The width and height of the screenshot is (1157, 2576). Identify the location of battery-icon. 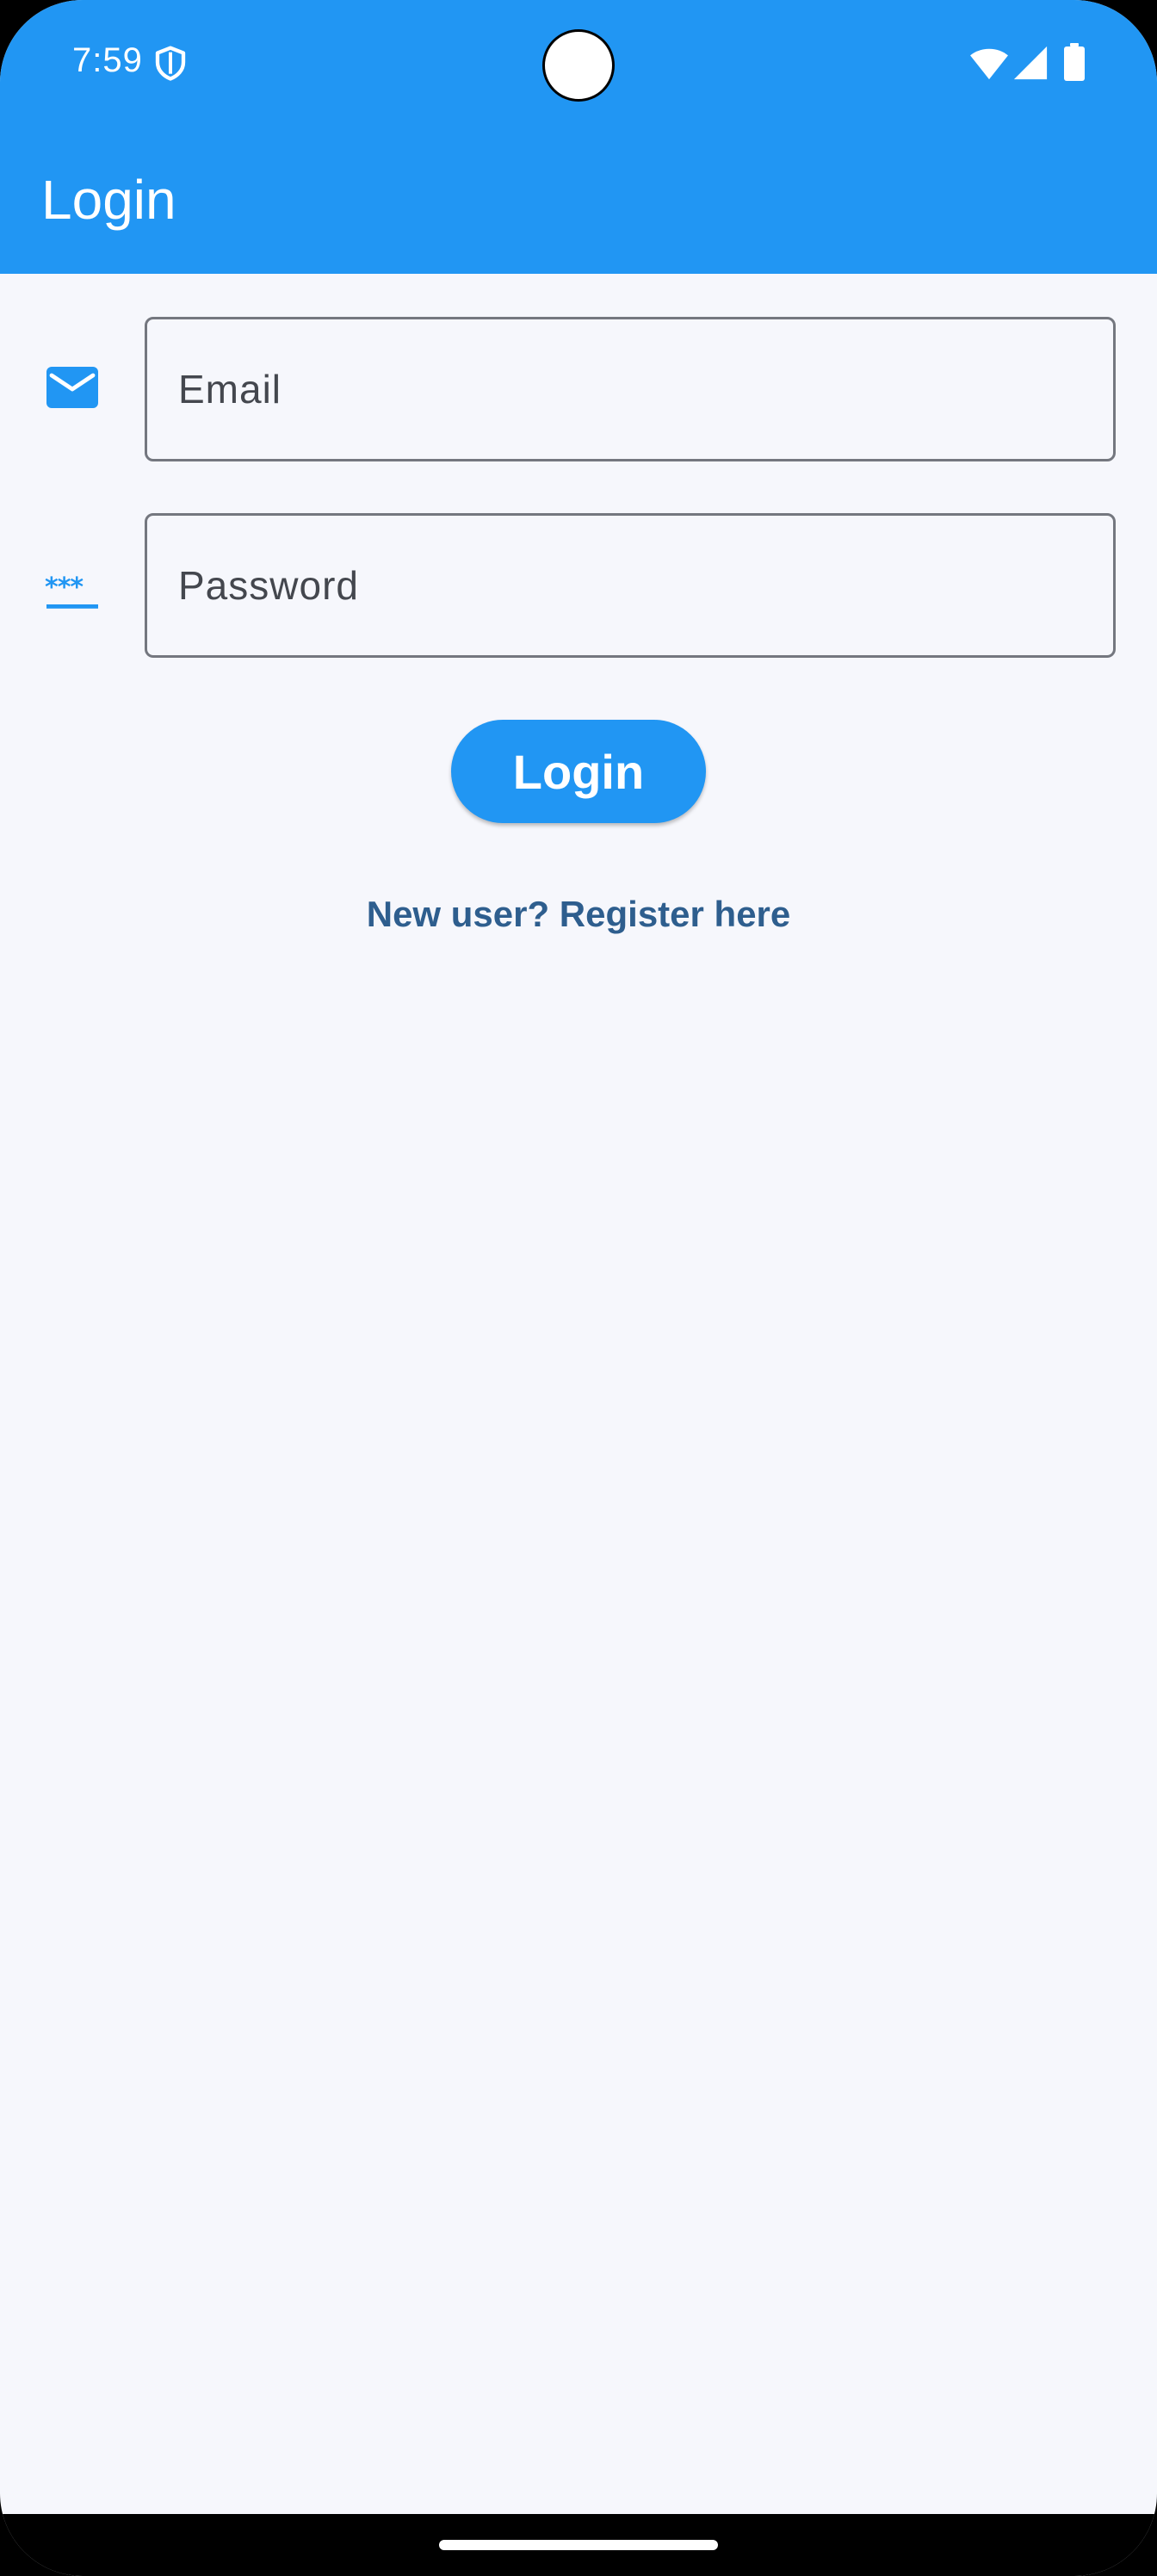
(1075, 62).